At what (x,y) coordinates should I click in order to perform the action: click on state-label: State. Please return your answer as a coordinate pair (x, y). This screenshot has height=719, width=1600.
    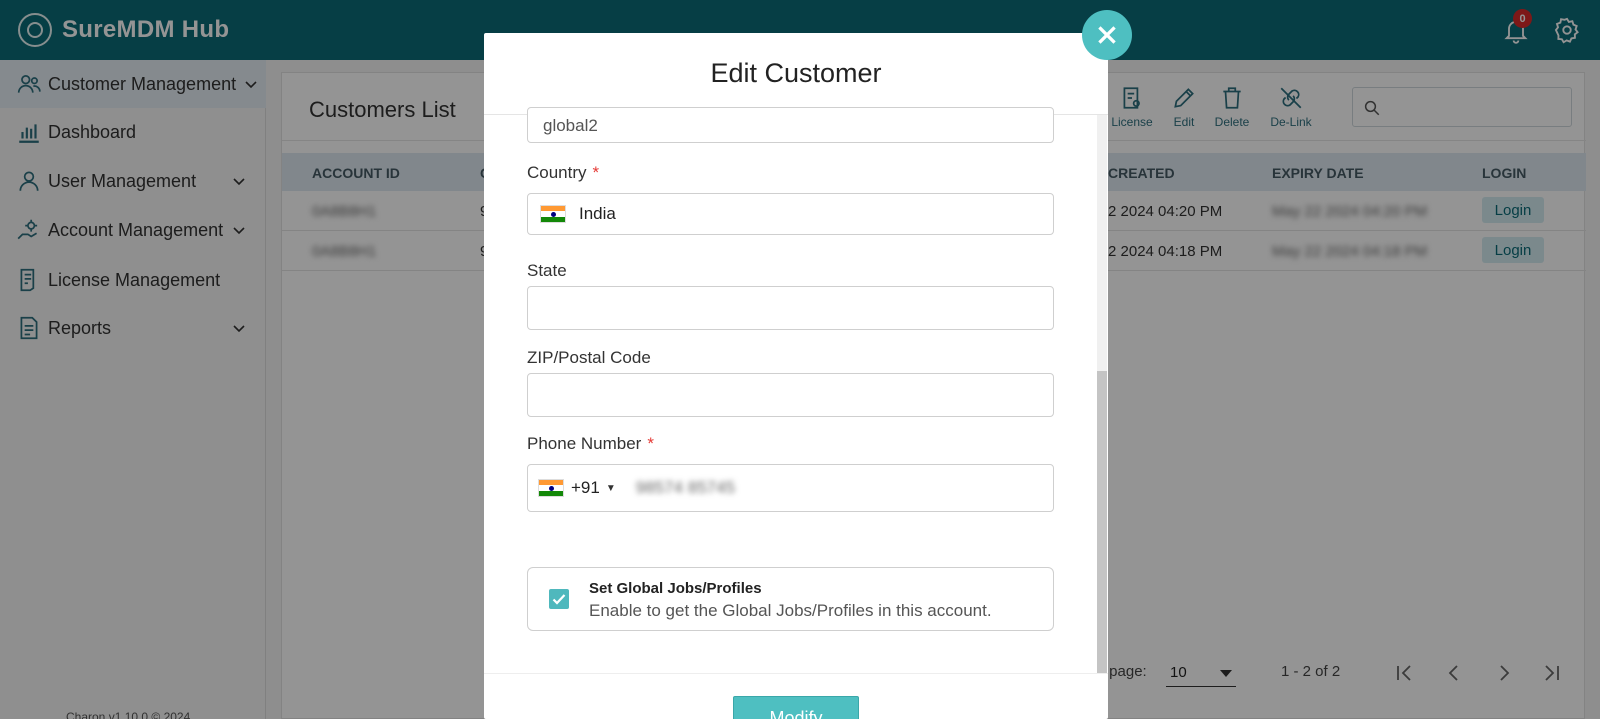
    Looking at the image, I should click on (547, 270).